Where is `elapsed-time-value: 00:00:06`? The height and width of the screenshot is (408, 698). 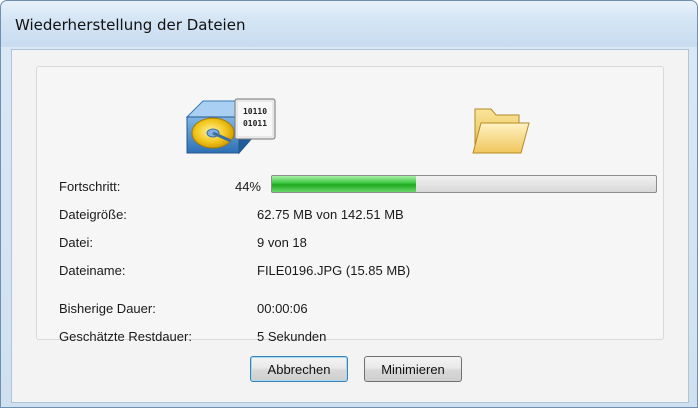
elapsed-time-value: 00:00:06 is located at coordinates (282, 308).